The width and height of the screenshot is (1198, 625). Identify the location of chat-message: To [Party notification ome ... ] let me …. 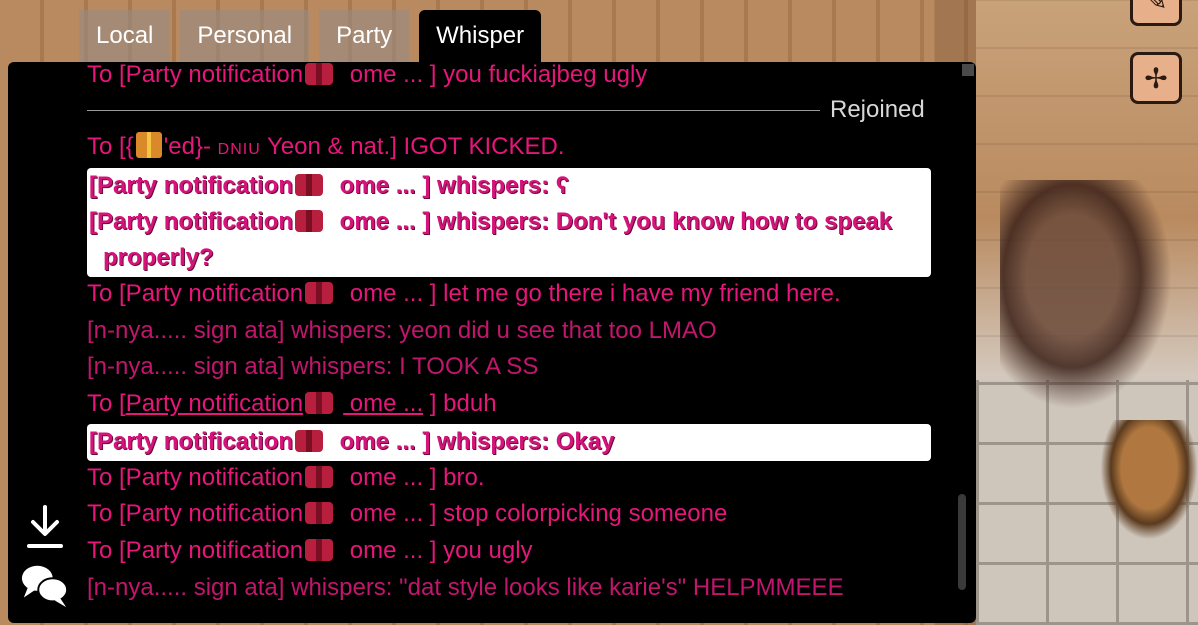
(464, 293).